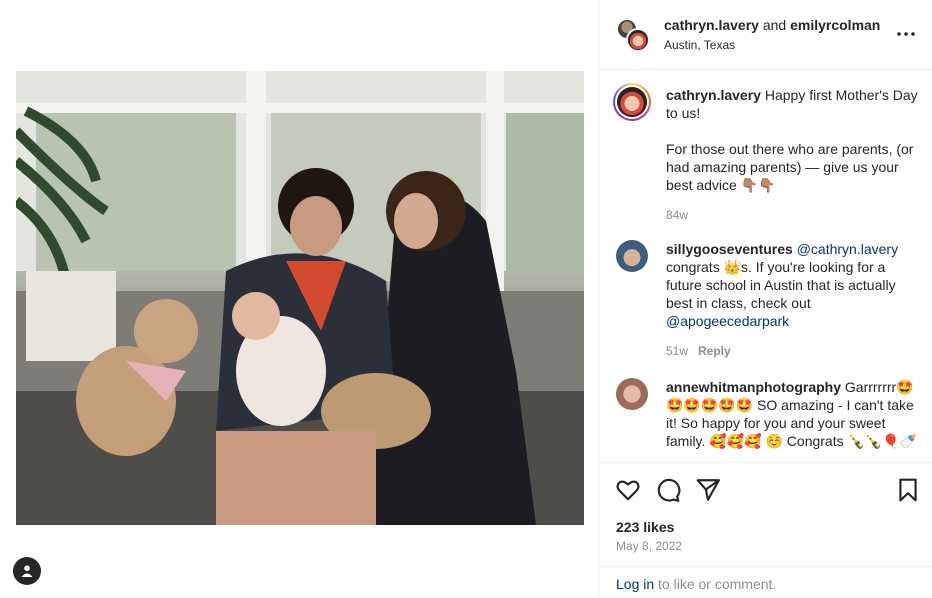 The height and width of the screenshot is (598, 932). What do you see at coordinates (908, 490) in the screenshot?
I see `bookmark-icon` at bounding box center [908, 490].